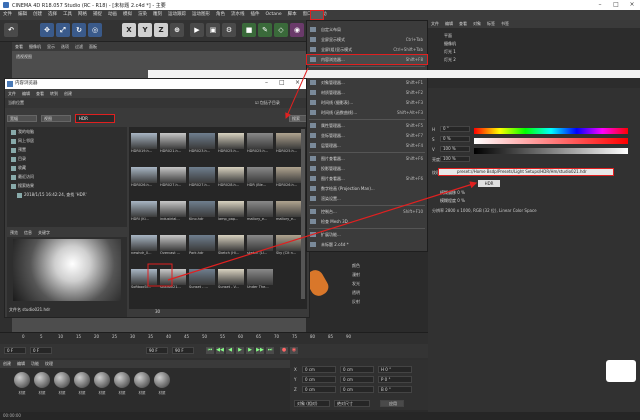 This screenshot has width=640, height=420. I want to click on viewport-menu-item: 摄像机, so click(35, 46).